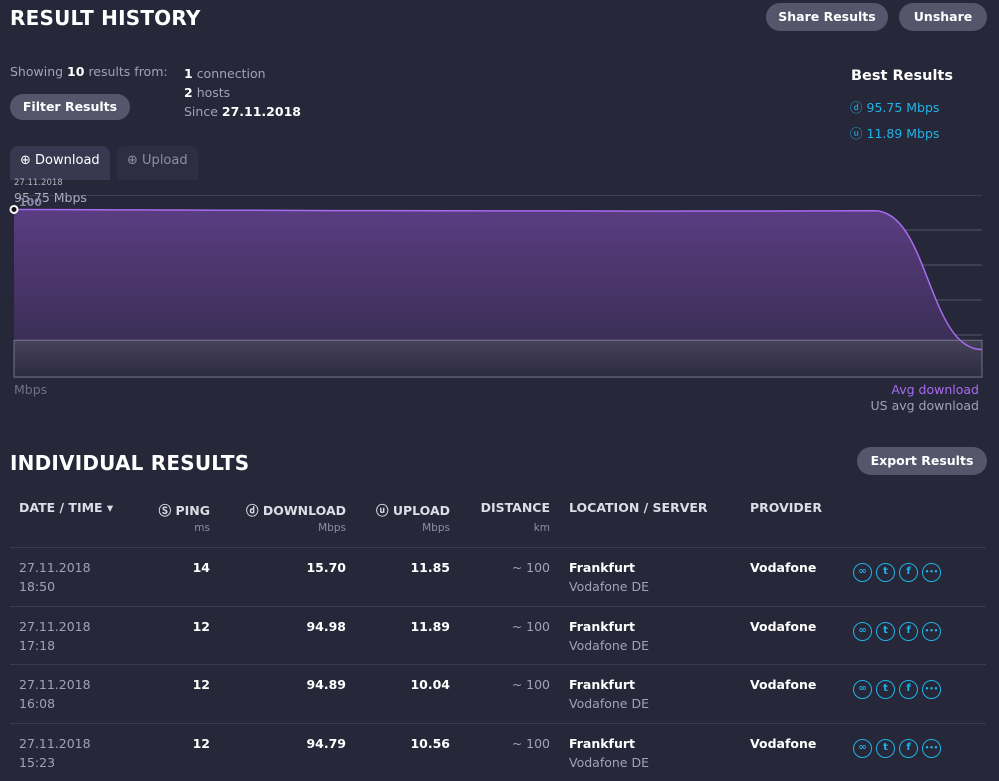 This screenshot has height=781, width=999. I want to click on us-avg-area, so click(498, 358).